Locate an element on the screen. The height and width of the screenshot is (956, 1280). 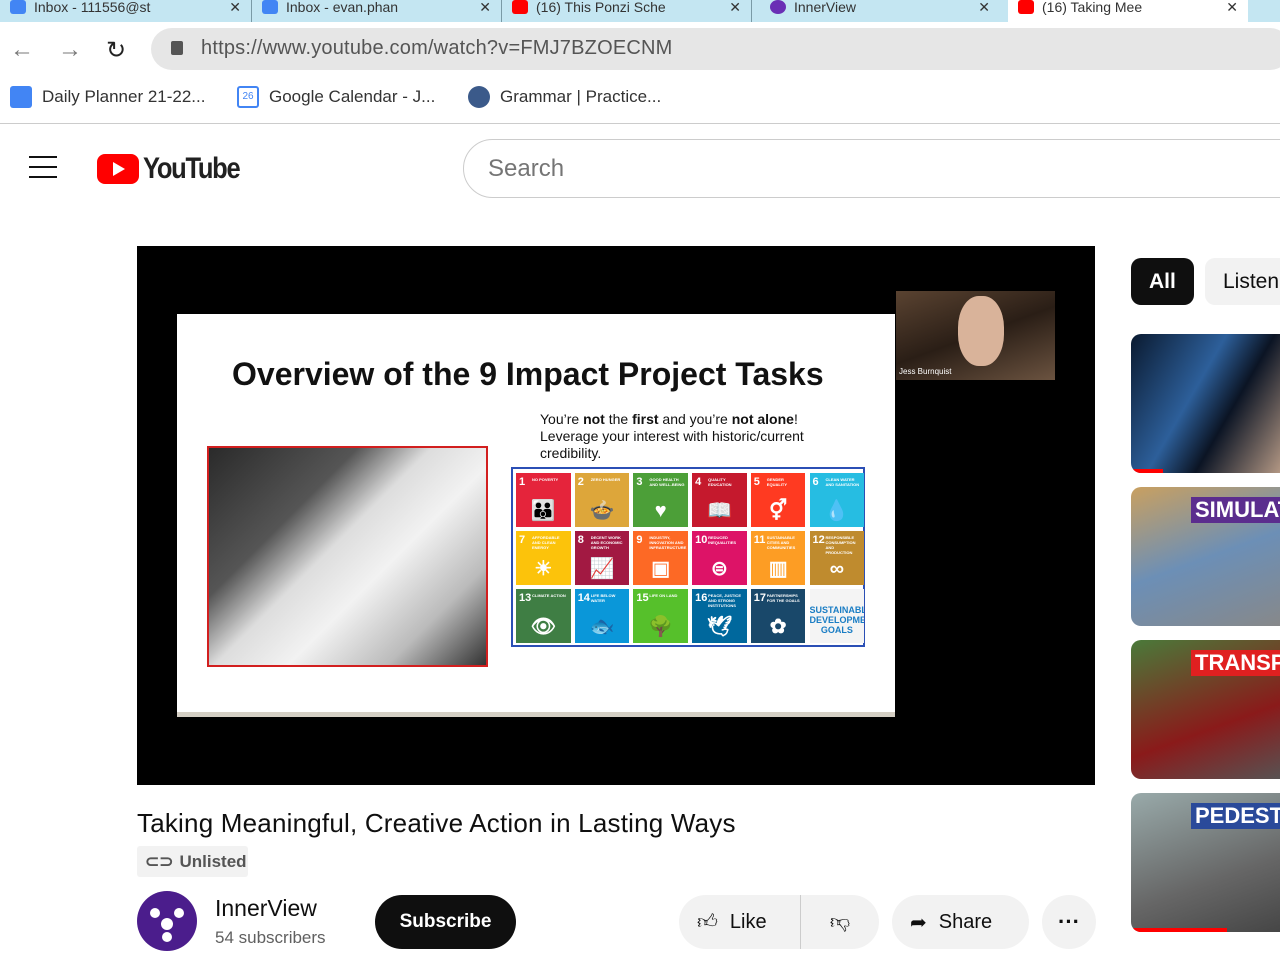
sdg-tile-11: 11 SUSTAINABLE CITIES AND COMMUNITIES ▥ is located at coordinates (778, 558).